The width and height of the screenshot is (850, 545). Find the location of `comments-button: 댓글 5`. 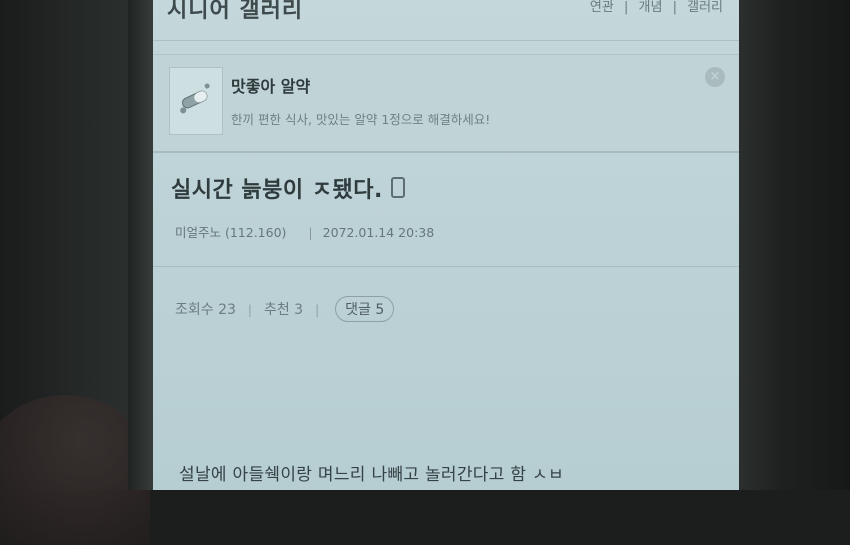

comments-button: 댓글 5 is located at coordinates (365, 309).